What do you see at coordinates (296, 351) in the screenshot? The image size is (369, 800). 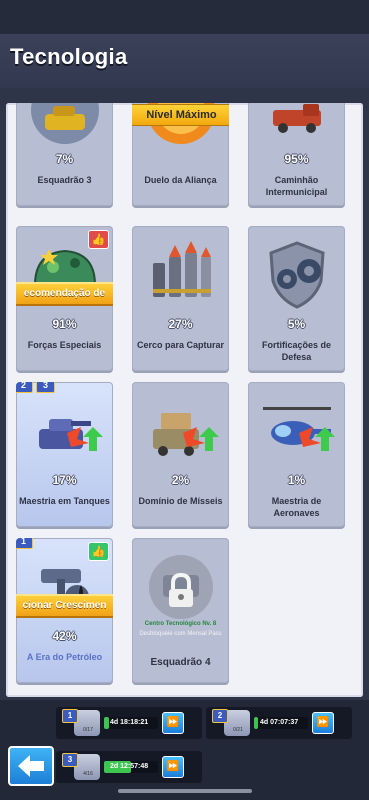 I see `tech-name: Fortificações de Defesa` at bounding box center [296, 351].